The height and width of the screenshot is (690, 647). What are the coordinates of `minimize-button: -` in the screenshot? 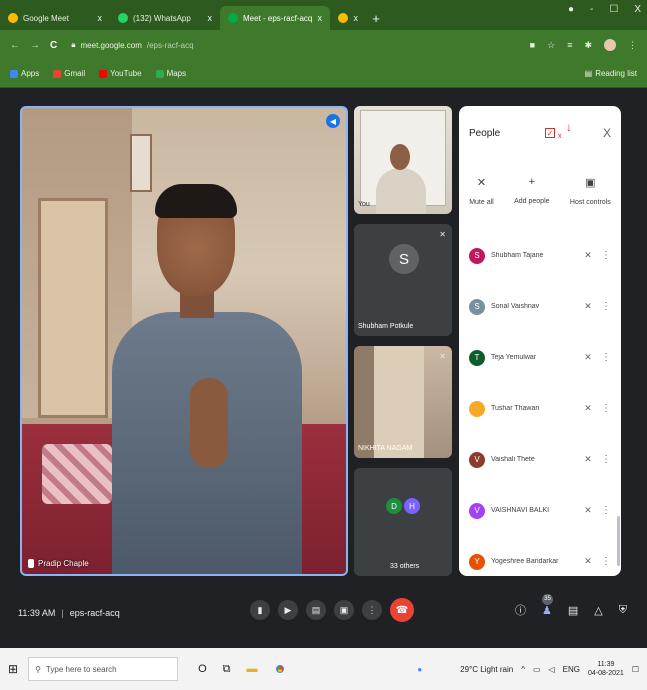 It's located at (591, 9).